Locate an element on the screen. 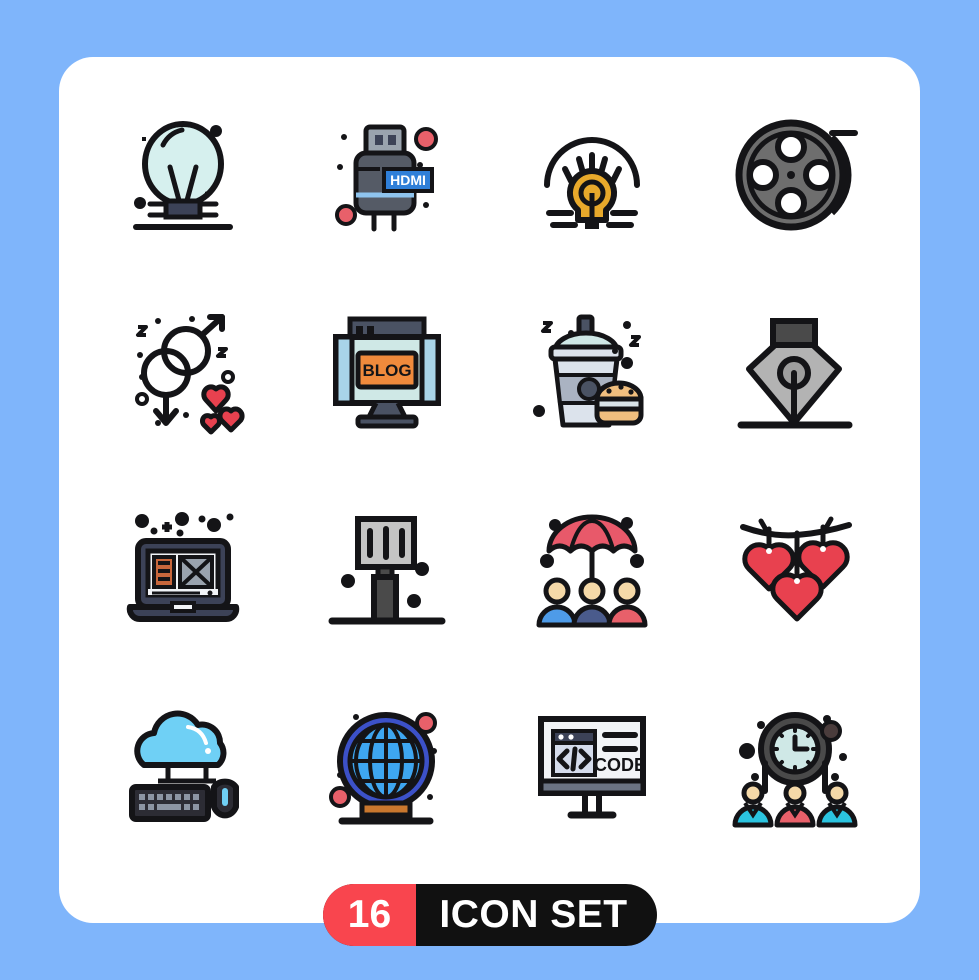  icon-count: 16 is located at coordinates (369, 915).